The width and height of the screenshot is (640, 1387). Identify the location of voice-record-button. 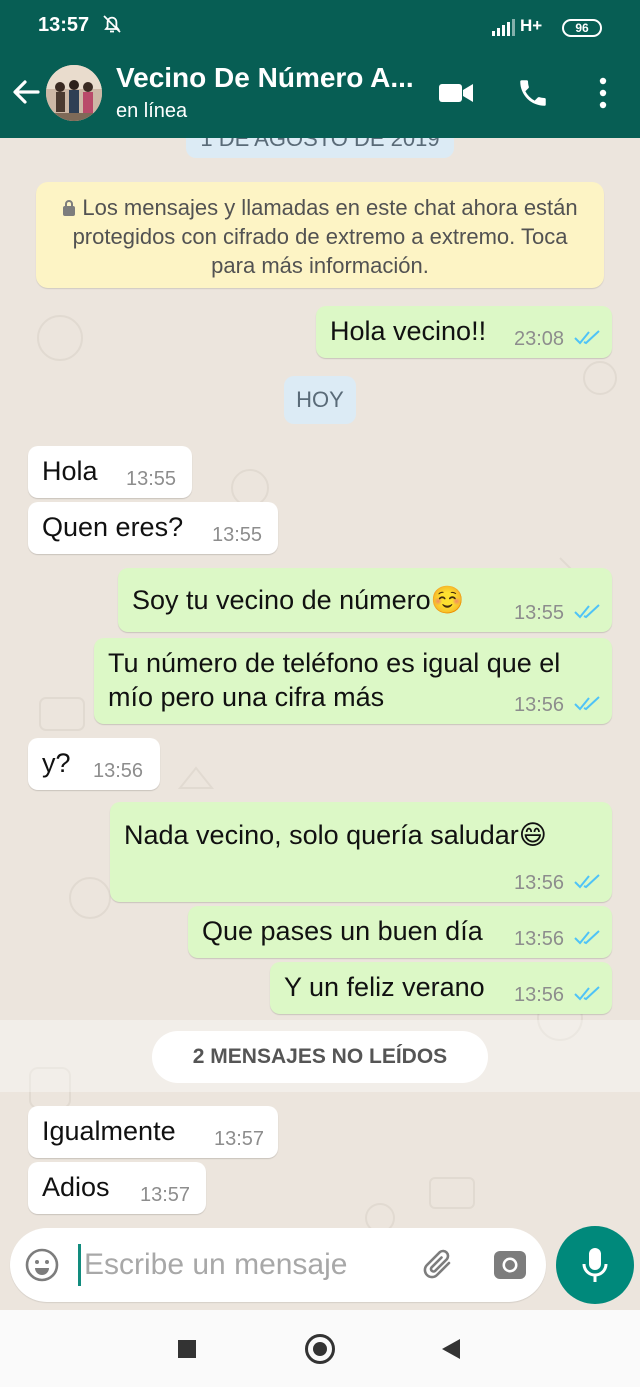
(595, 1265).